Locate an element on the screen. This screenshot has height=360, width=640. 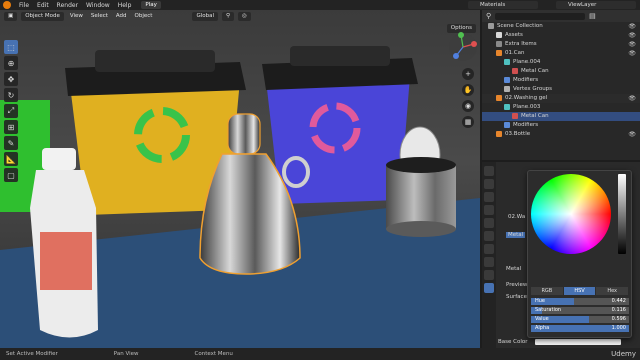
outliner-item: Plane.004 is located at coordinates (561, 62).